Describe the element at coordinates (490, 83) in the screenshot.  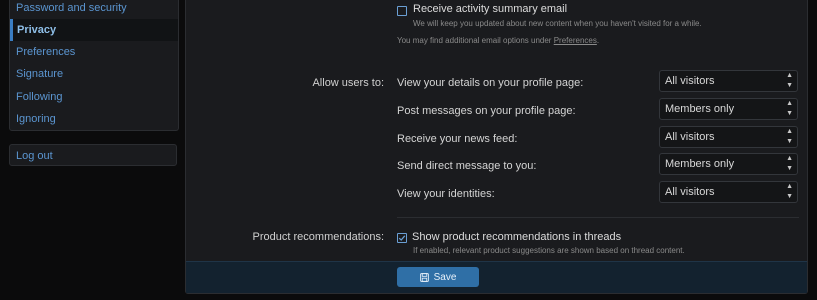
I see `privacy-row-label: View your details on your profile page:` at that location.